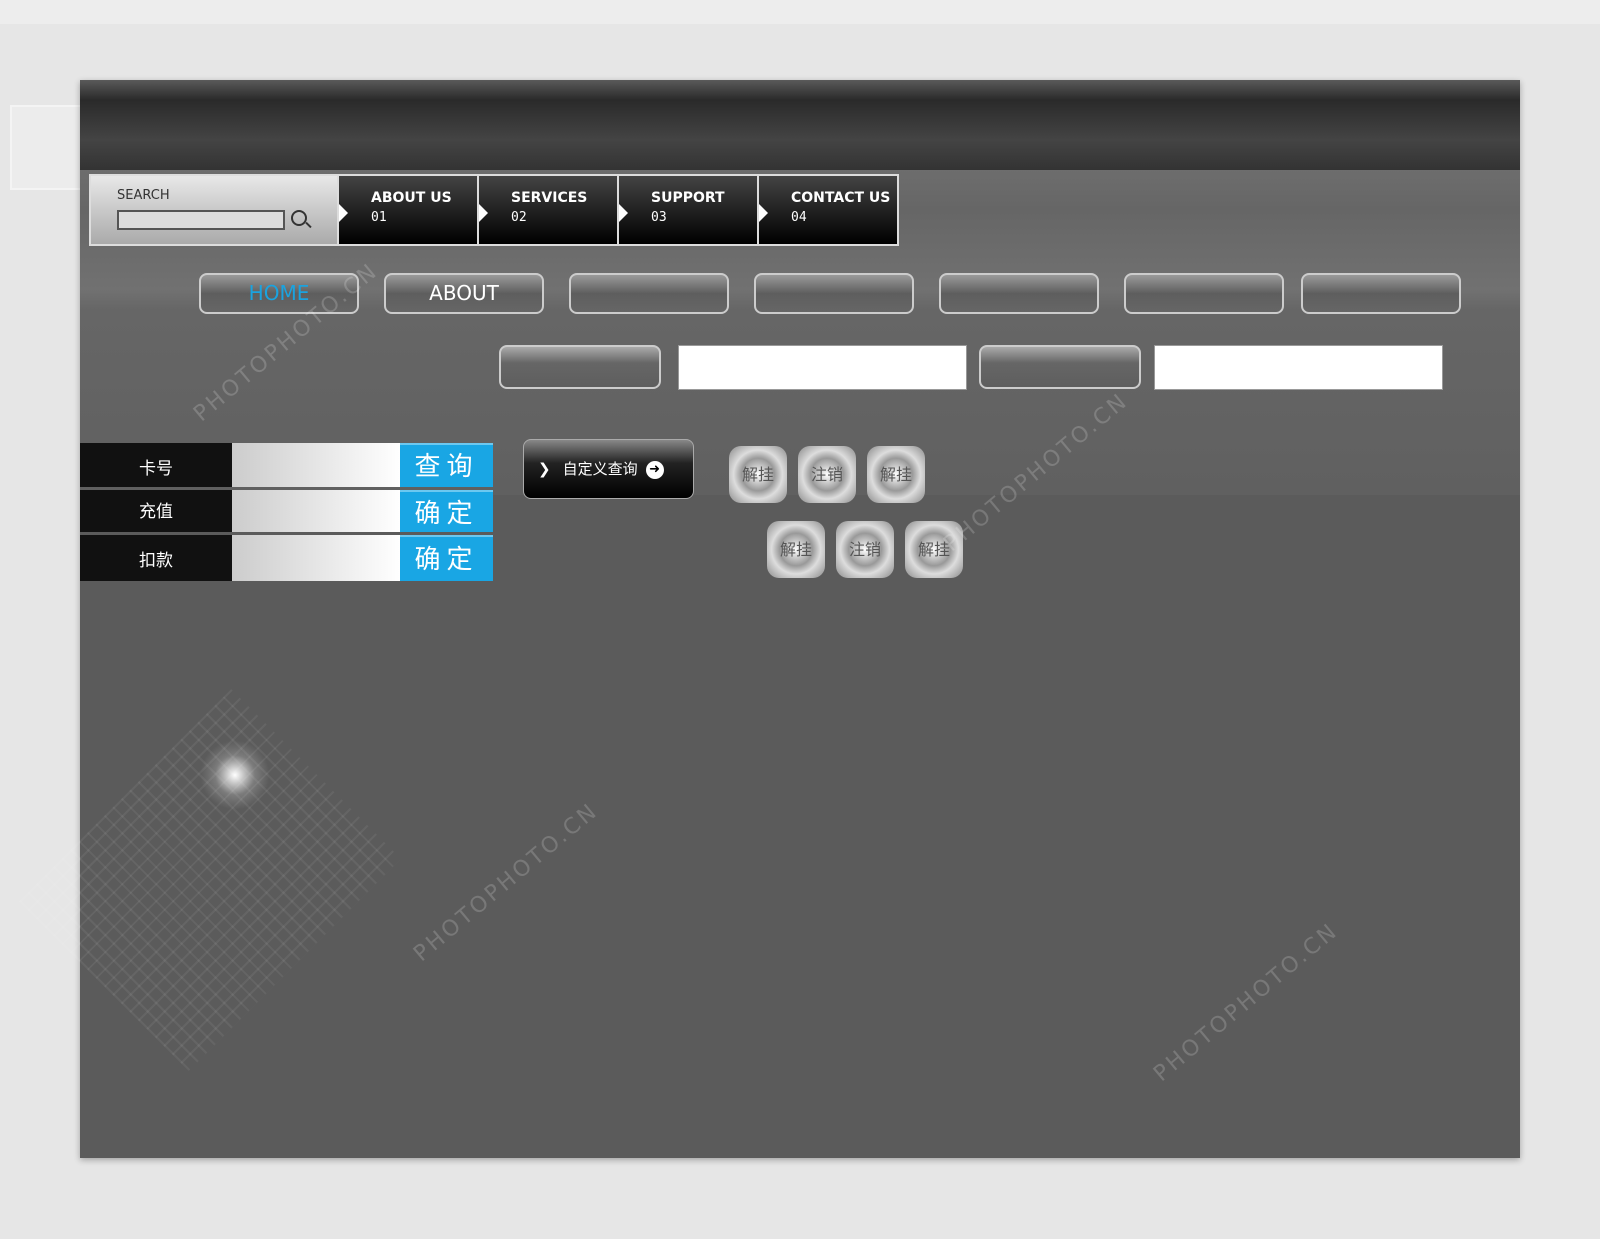  What do you see at coordinates (544, 469) in the screenshot?
I see `chevron-right-icon: ❯` at bounding box center [544, 469].